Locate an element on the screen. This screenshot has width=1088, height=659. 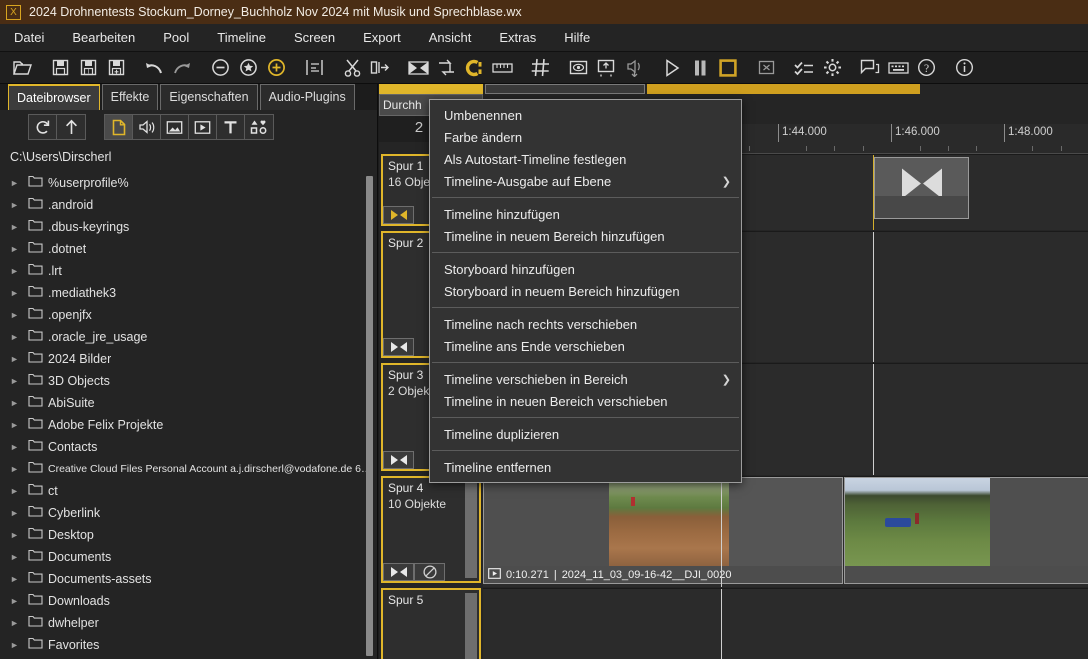
list-item: ► 3D Objects is located at coordinates (188, 381).